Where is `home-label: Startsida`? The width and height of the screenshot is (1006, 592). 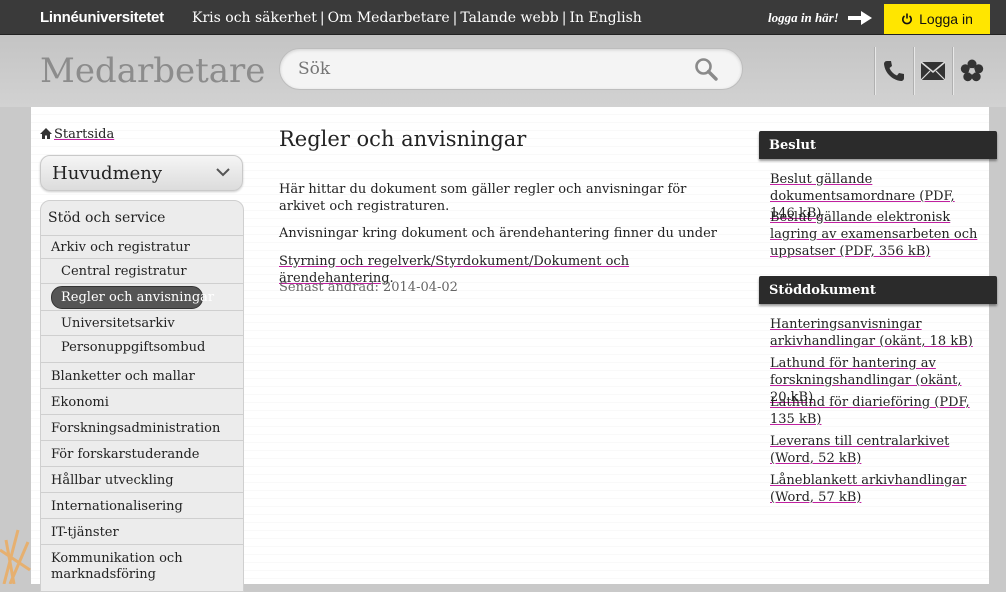
home-label: Startsida is located at coordinates (84, 134).